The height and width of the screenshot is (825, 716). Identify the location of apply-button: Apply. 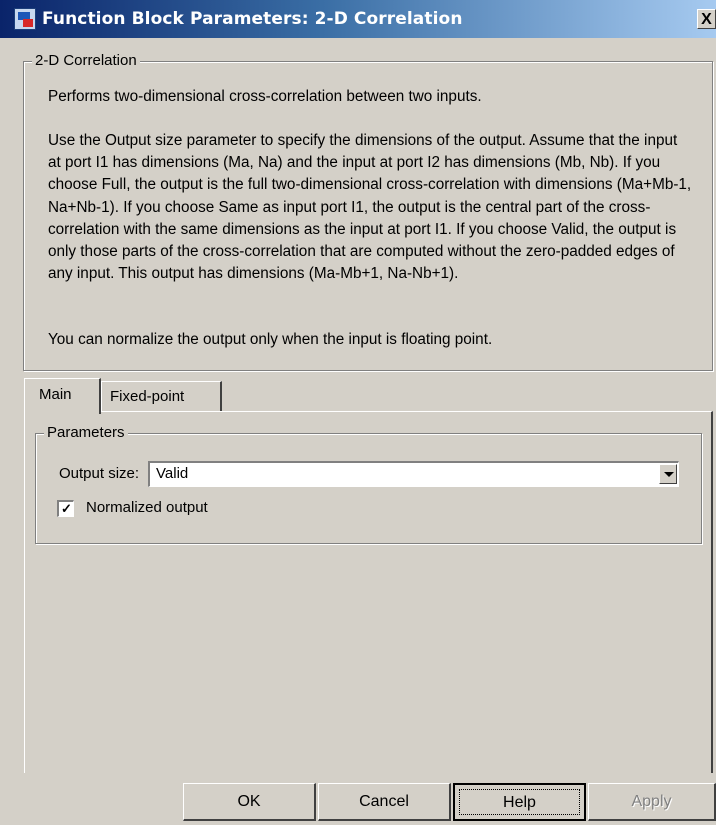
(652, 802).